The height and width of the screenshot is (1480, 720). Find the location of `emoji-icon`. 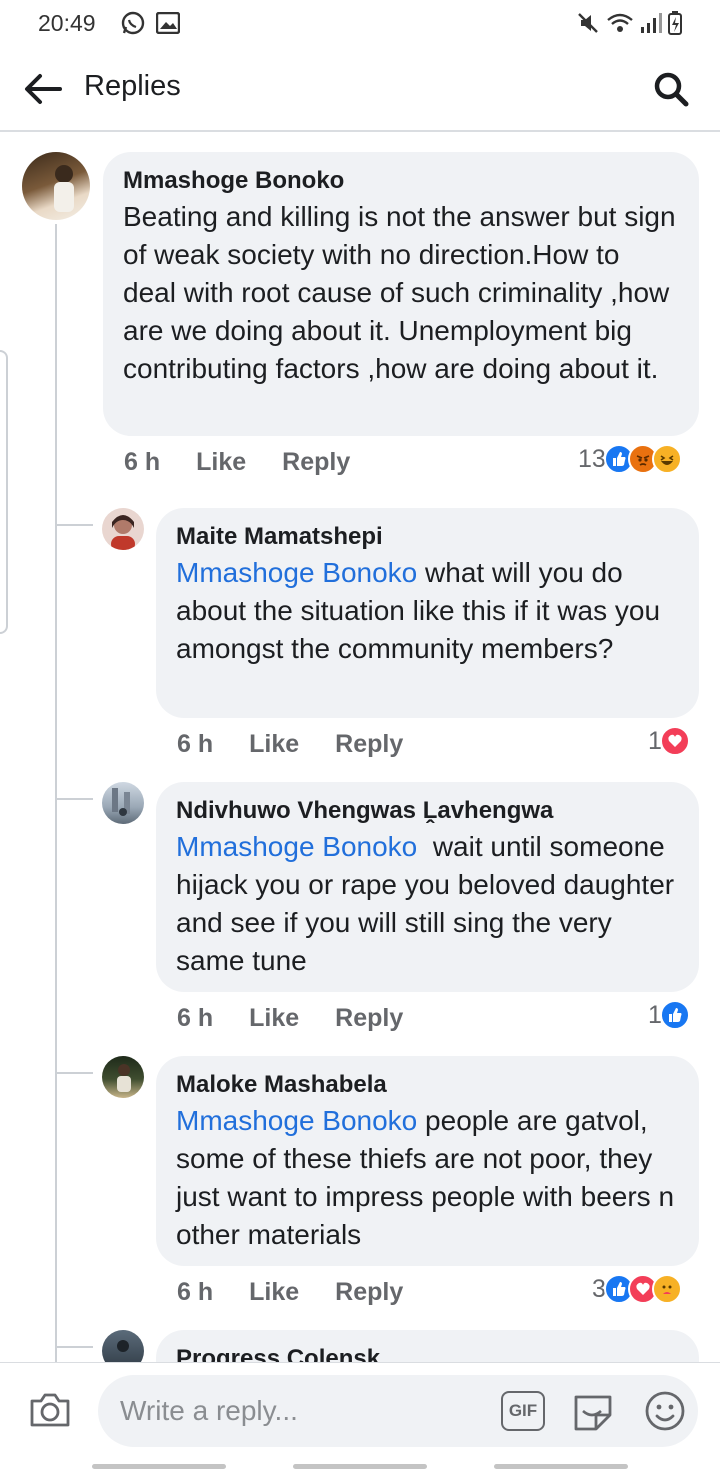

emoji-icon is located at coordinates (665, 1411).